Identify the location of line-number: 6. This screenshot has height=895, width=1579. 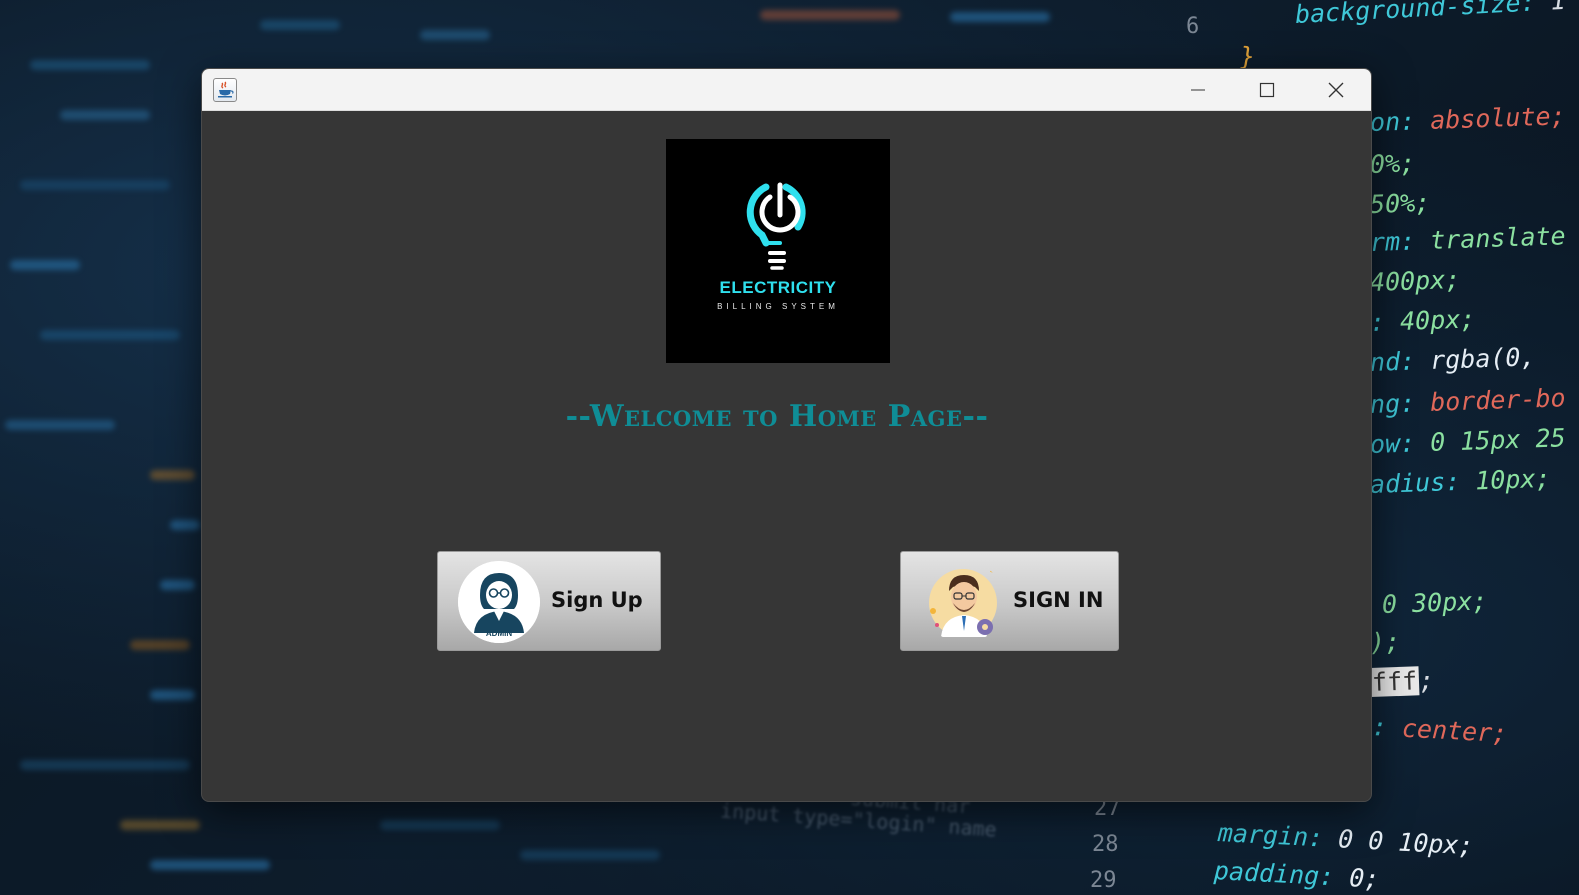
(1193, 26).